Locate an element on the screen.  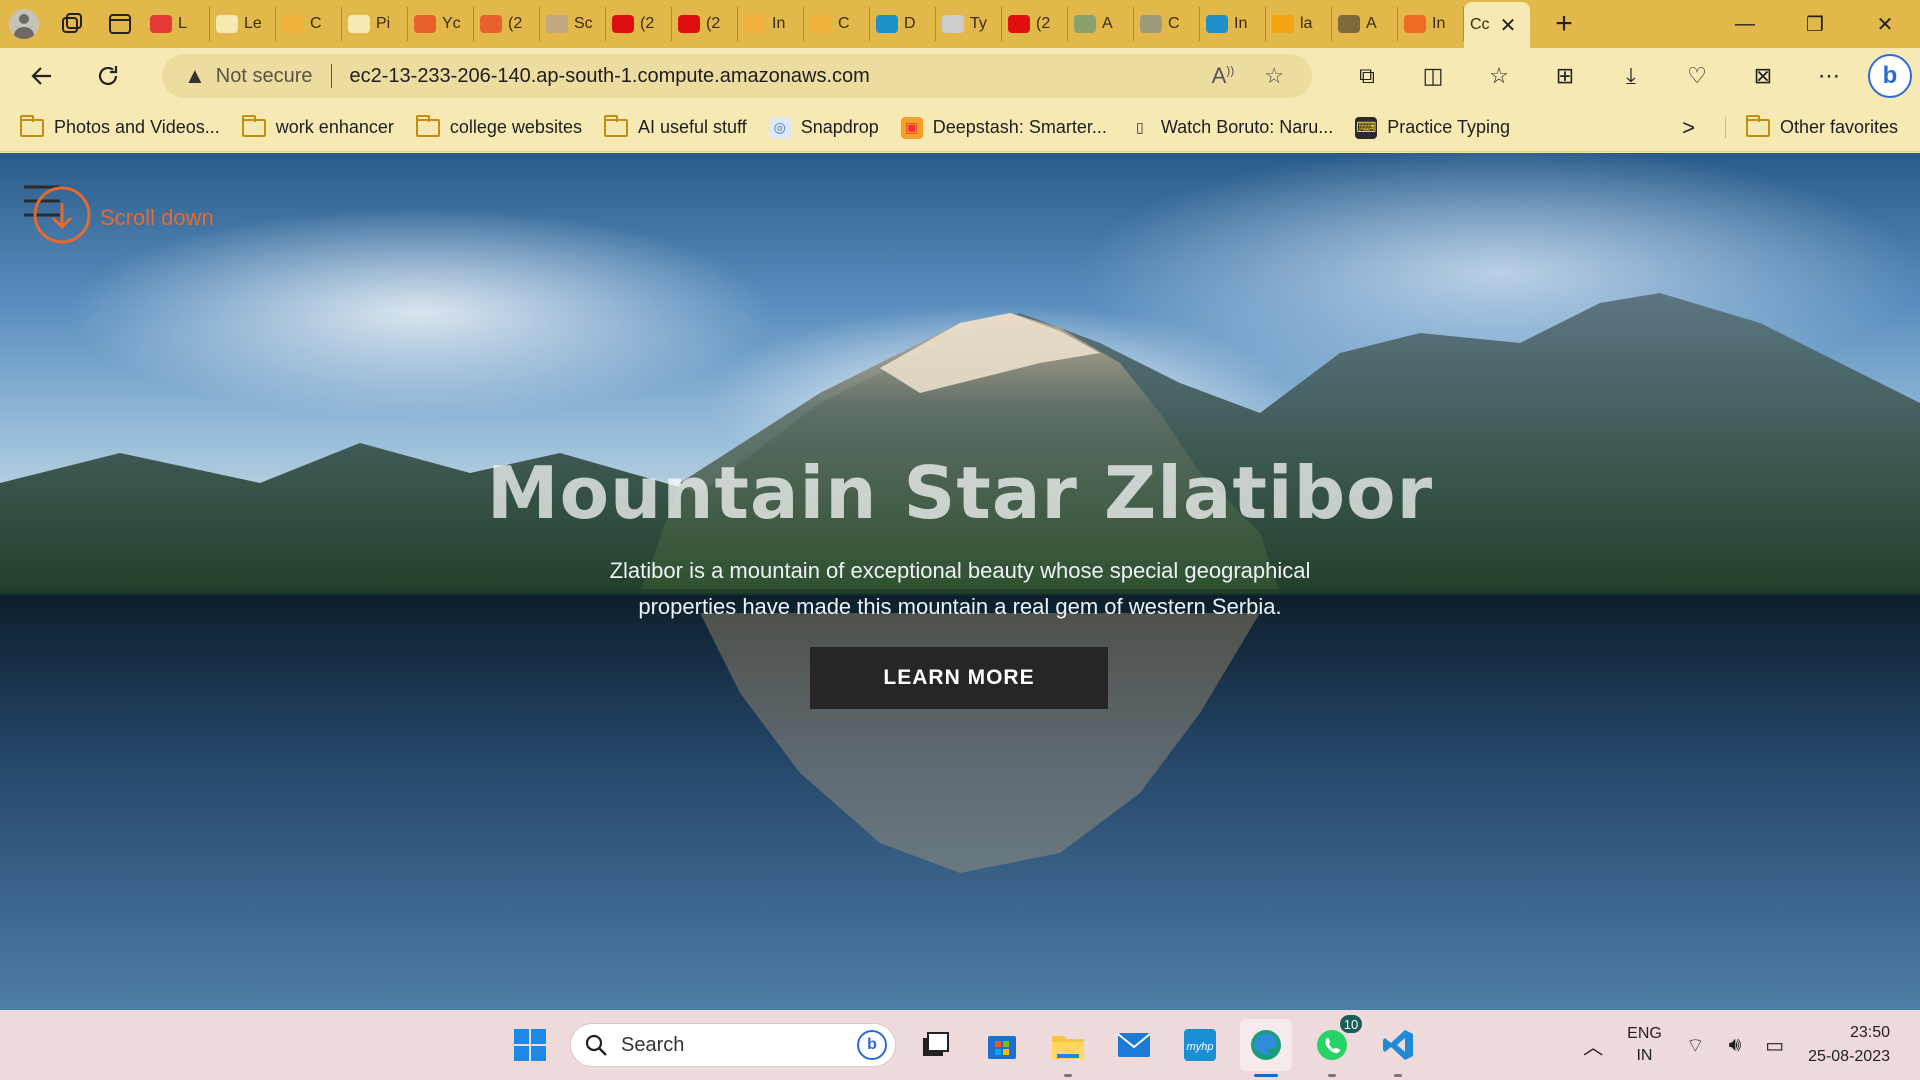
other-favorites-label: Other favorites is located at coordinates (1838, 127).